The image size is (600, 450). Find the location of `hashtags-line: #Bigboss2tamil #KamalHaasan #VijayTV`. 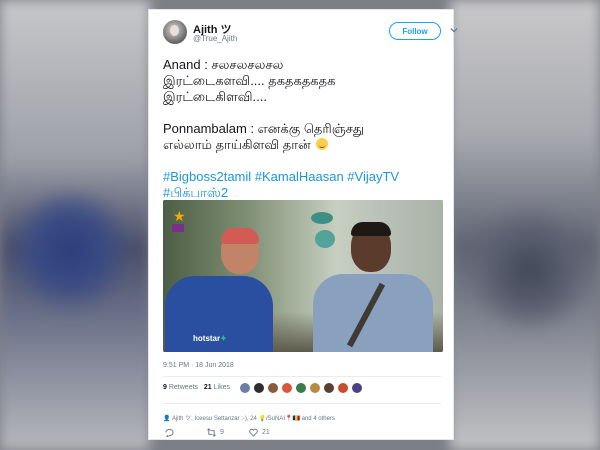

hashtags-line: #Bigboss2tamil #KamalHaasan #VijayTV is located at coordinates (305, 177).